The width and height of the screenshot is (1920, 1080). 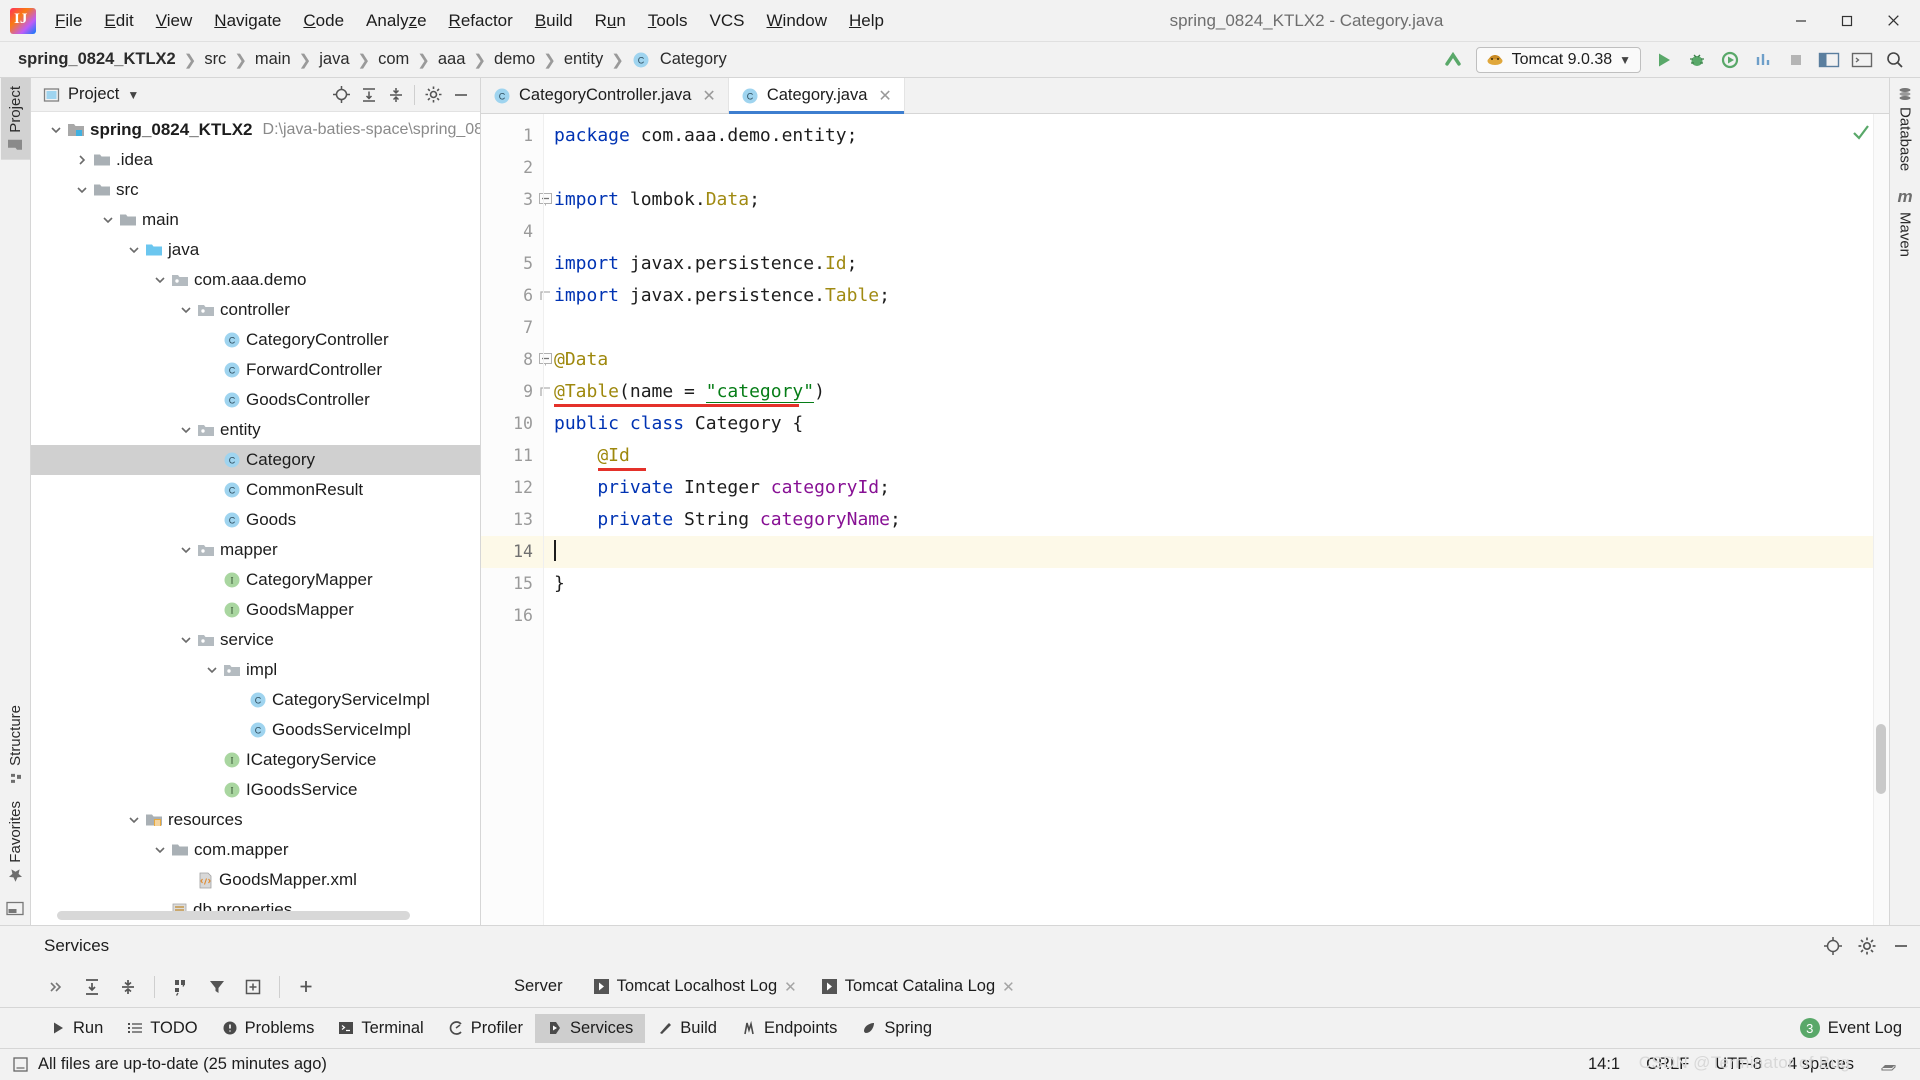 What do you see at coordinates (255, 250) in the screenshot?
I see `tree-node-java: java` at bounding box center [255, 250].